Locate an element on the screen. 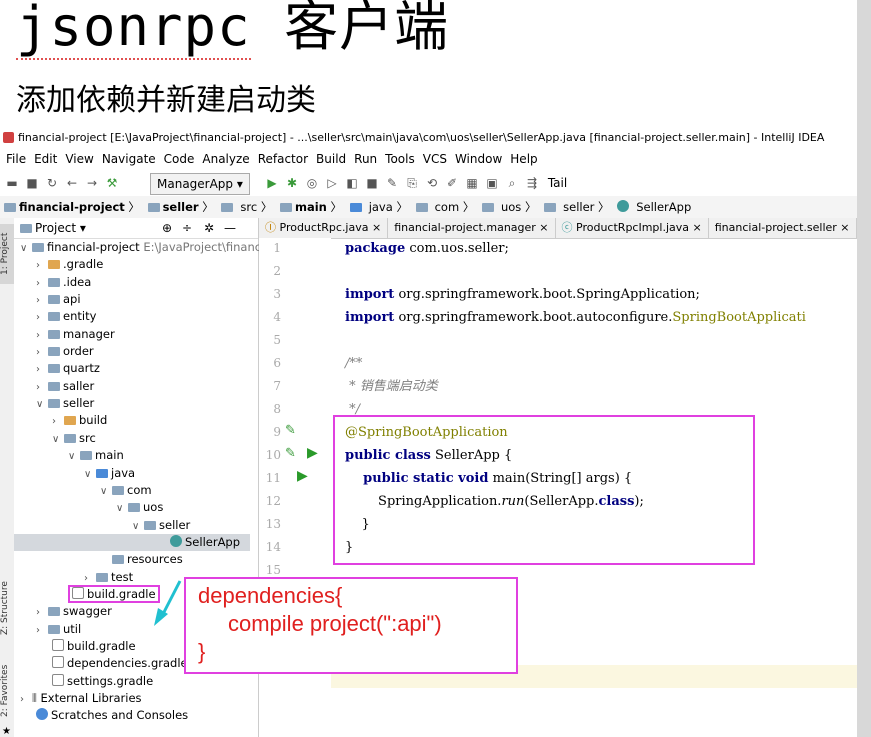 Image resolution: width=871 pixels, height=737 pixels. collapse-all-icon: ÷ is located at coordinates (187, 228).